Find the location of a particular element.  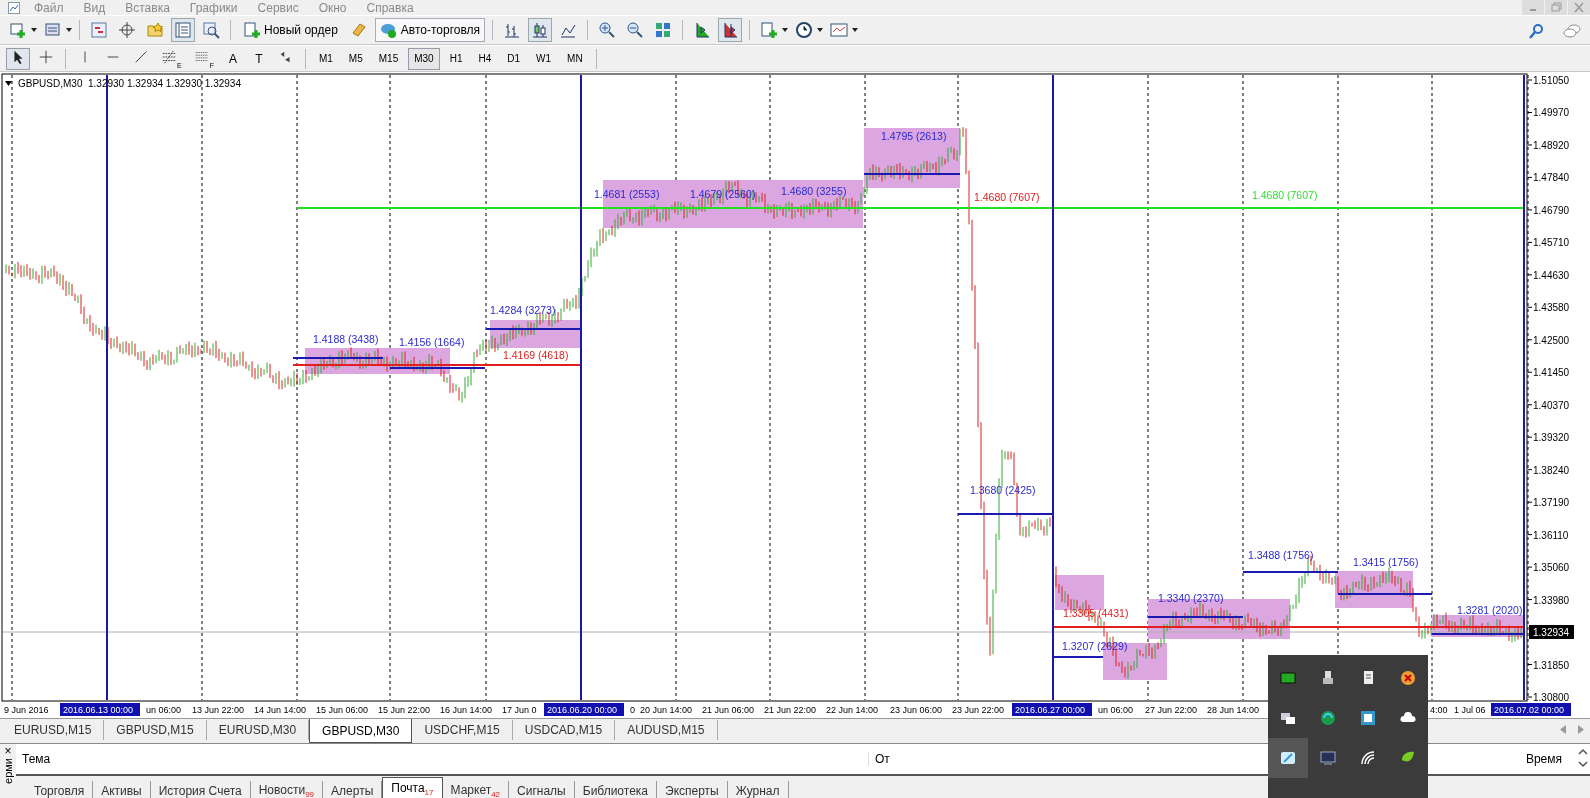

terminal-tab: Новости$_{99}$ is located at coordinates (287, 789).